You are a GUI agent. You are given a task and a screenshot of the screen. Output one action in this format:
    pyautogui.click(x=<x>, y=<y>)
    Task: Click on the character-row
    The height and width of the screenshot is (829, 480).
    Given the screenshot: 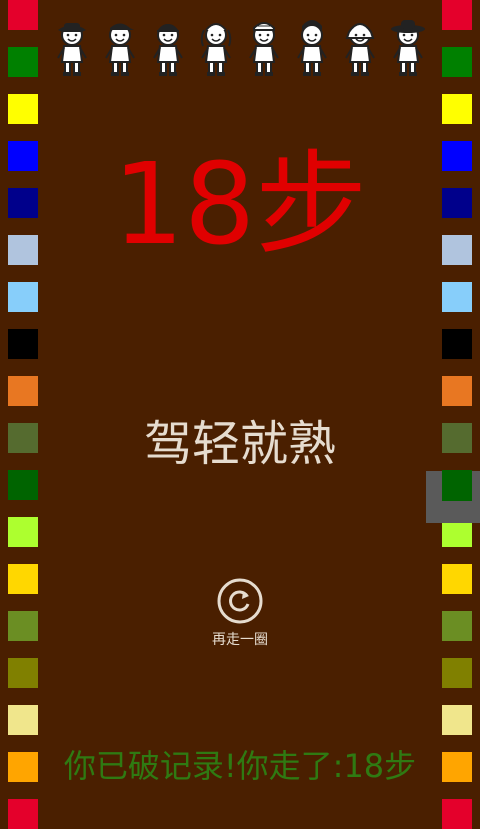 What is the action you would take?
    pyautogui.click(x=240, y=47)
    